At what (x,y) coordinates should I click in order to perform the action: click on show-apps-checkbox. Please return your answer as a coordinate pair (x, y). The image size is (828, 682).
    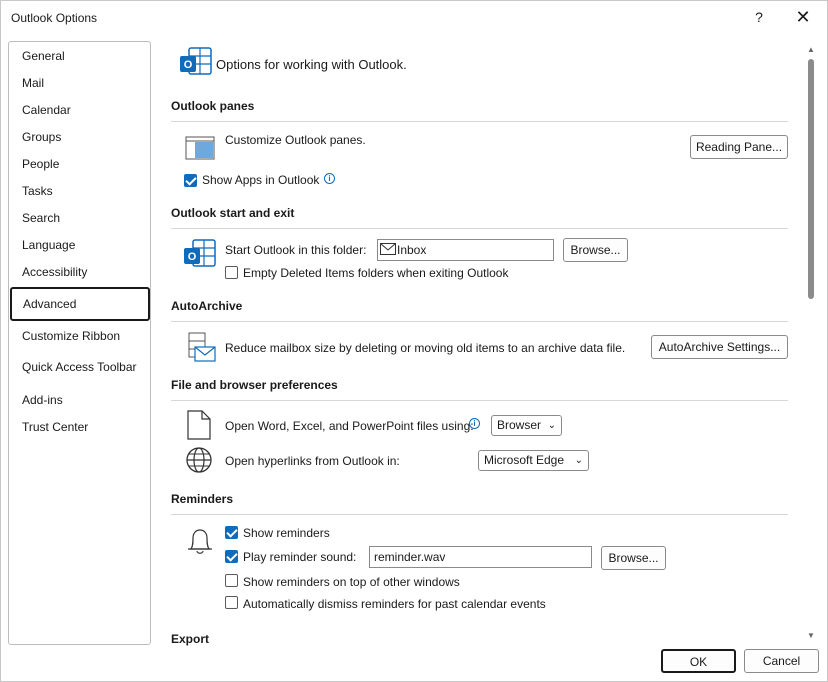
    Looking at the image, I should click on (190, 180).